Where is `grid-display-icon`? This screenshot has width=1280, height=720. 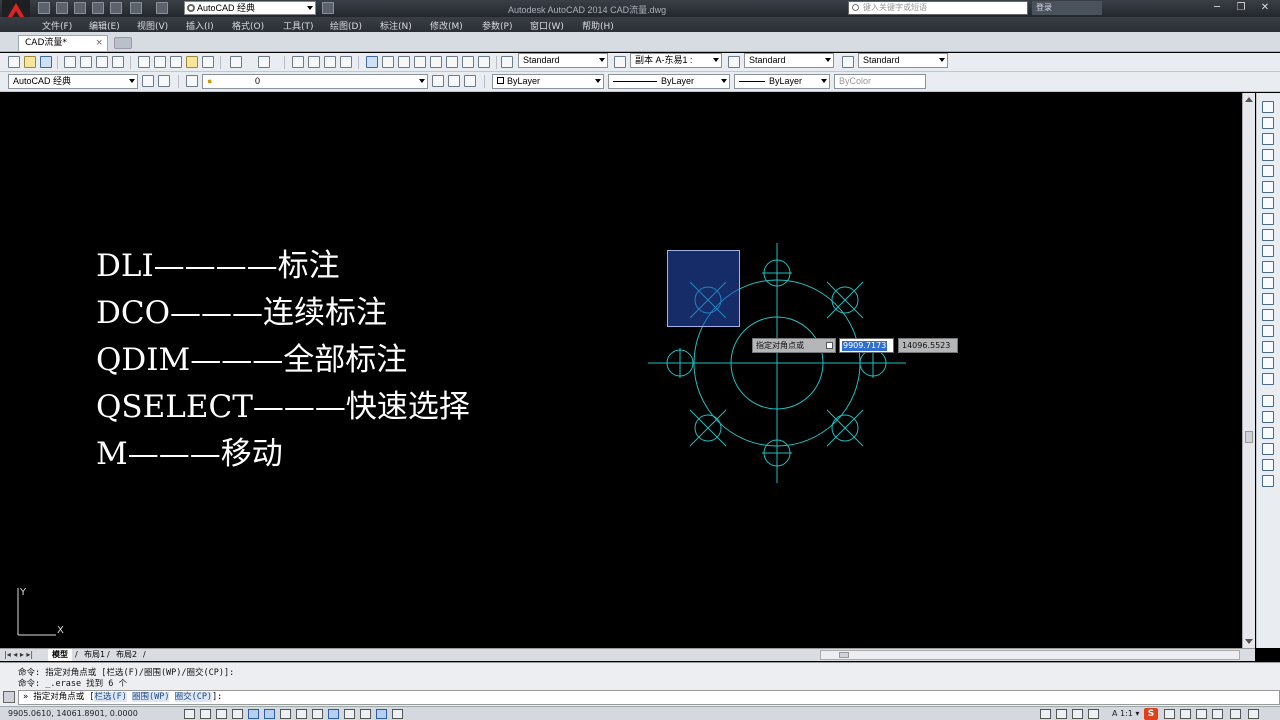
grid-display-icon is located at coordinates (221, 714).